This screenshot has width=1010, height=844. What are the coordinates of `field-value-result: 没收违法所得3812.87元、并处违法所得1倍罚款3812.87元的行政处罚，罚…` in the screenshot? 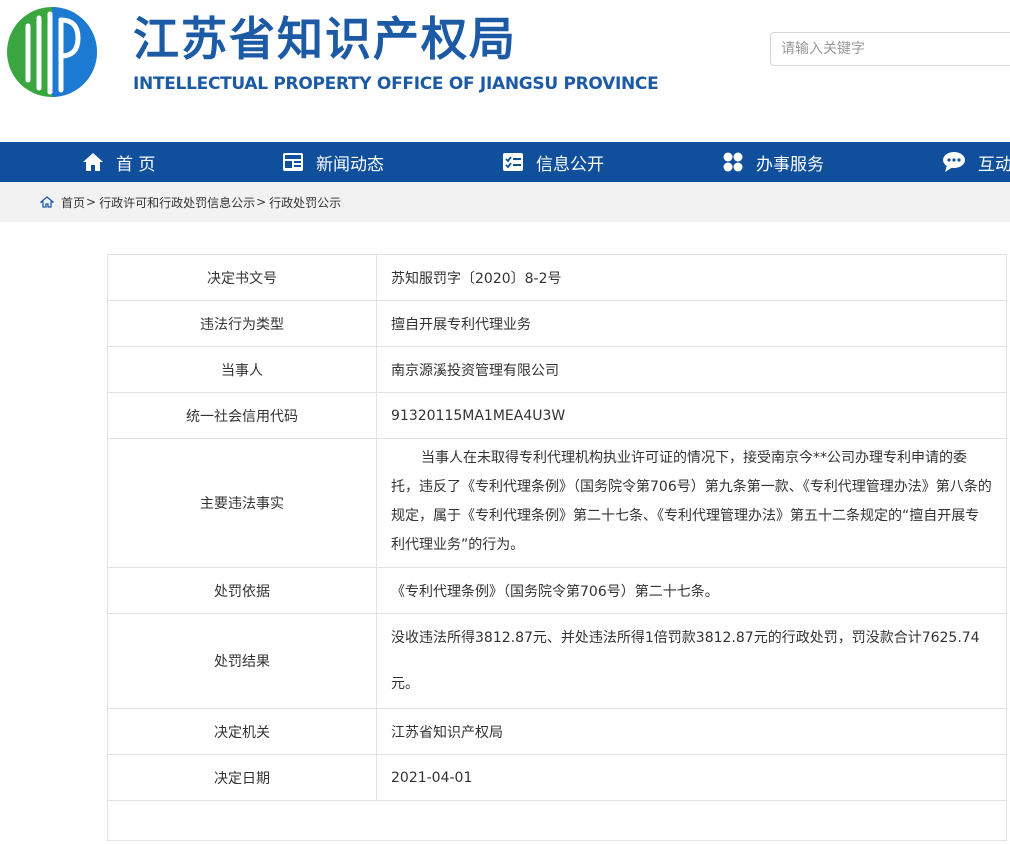 It's located at (691, 661).